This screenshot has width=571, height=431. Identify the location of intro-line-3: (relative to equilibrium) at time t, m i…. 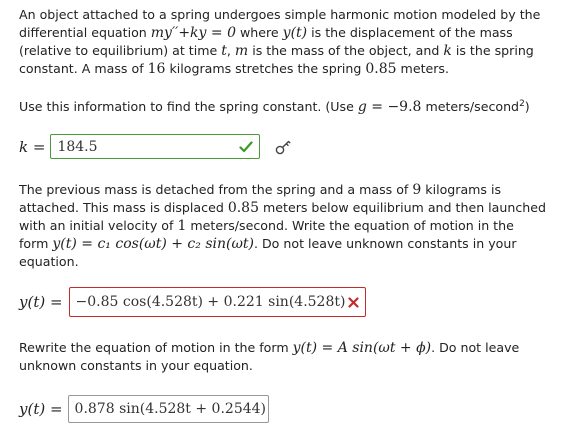
(276, 51).